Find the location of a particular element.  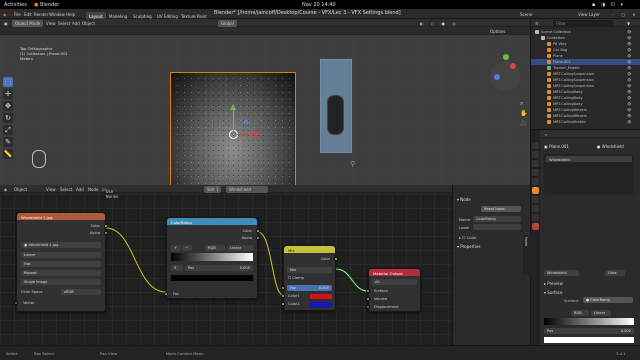

render-tab-icon is located at coordinates (535, 154).